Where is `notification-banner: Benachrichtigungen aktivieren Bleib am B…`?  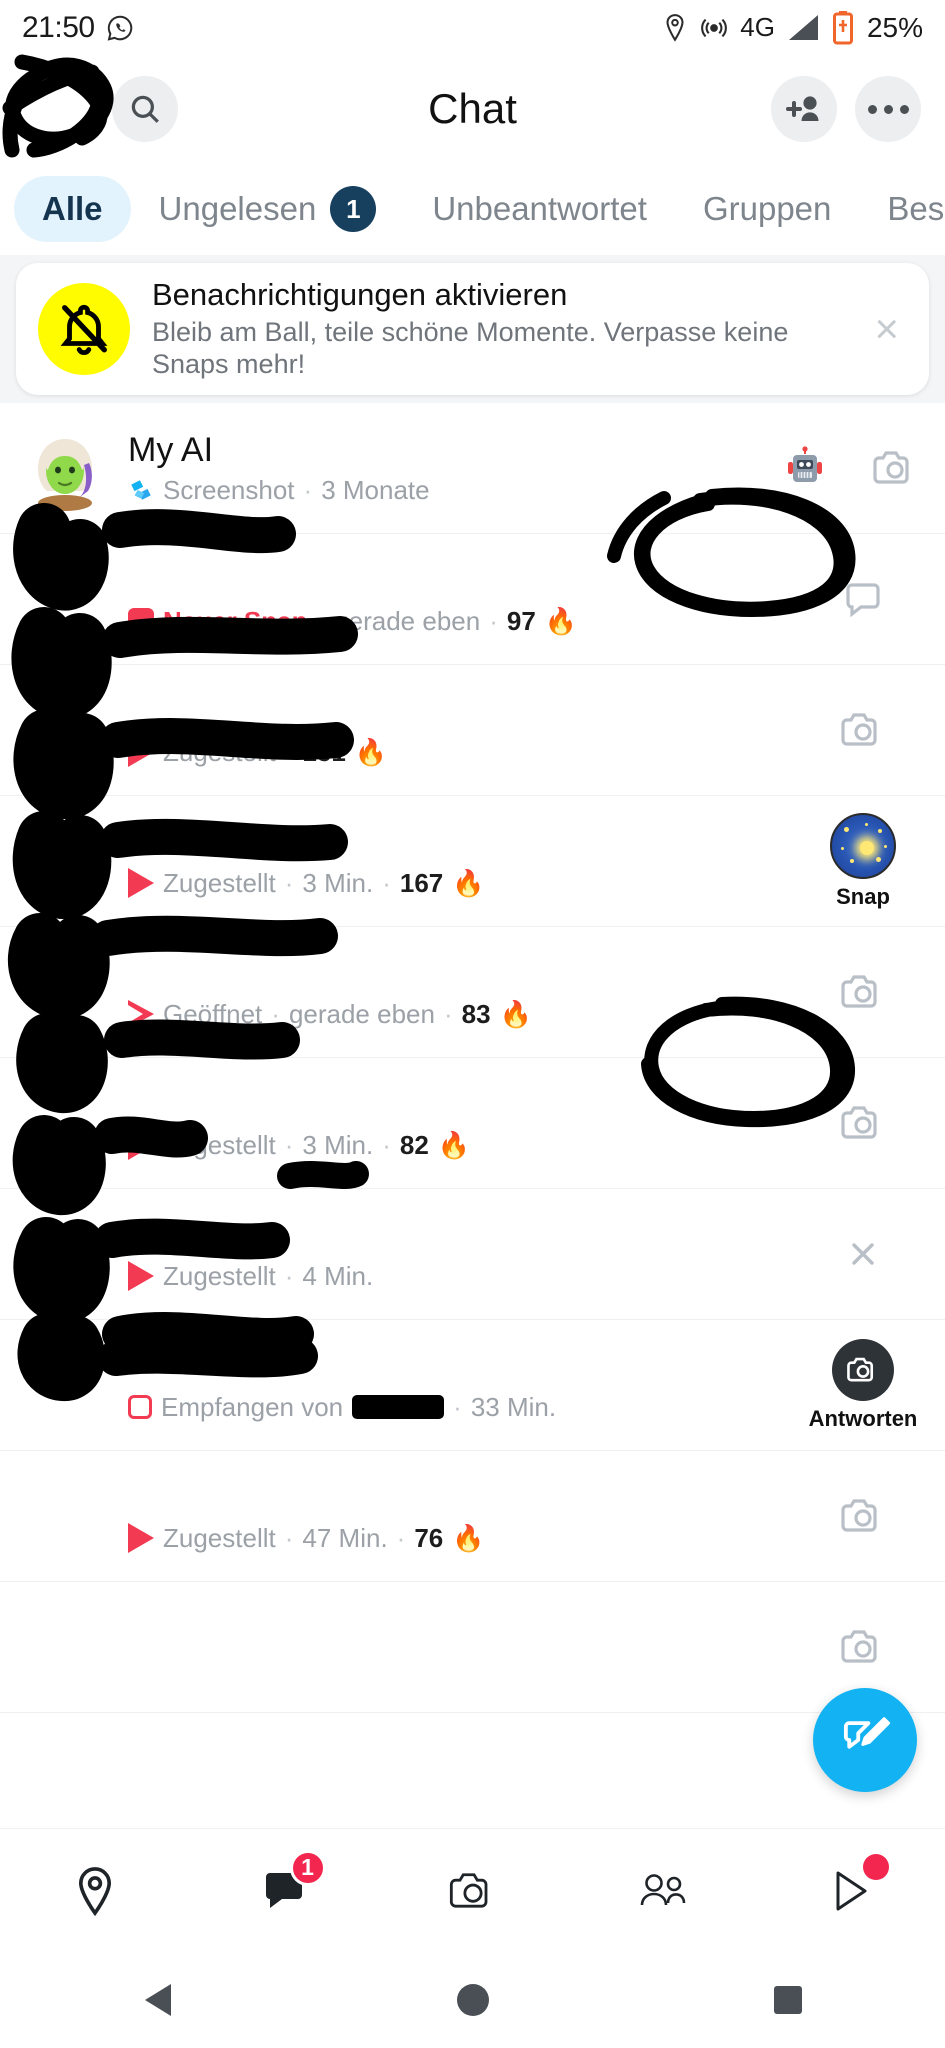
notification-banner: Benachrichtigungen aktivieren Bleib am B… is located at coordinates (472, 329).